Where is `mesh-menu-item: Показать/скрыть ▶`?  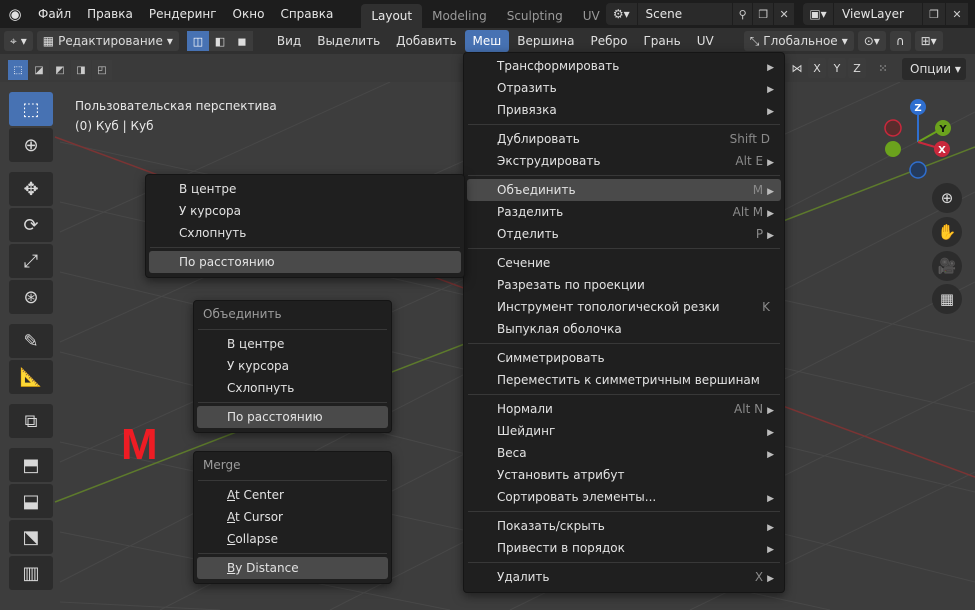
mesh-menu-item: Показать/скрыть ▶ is located at coordinates (624, 526).